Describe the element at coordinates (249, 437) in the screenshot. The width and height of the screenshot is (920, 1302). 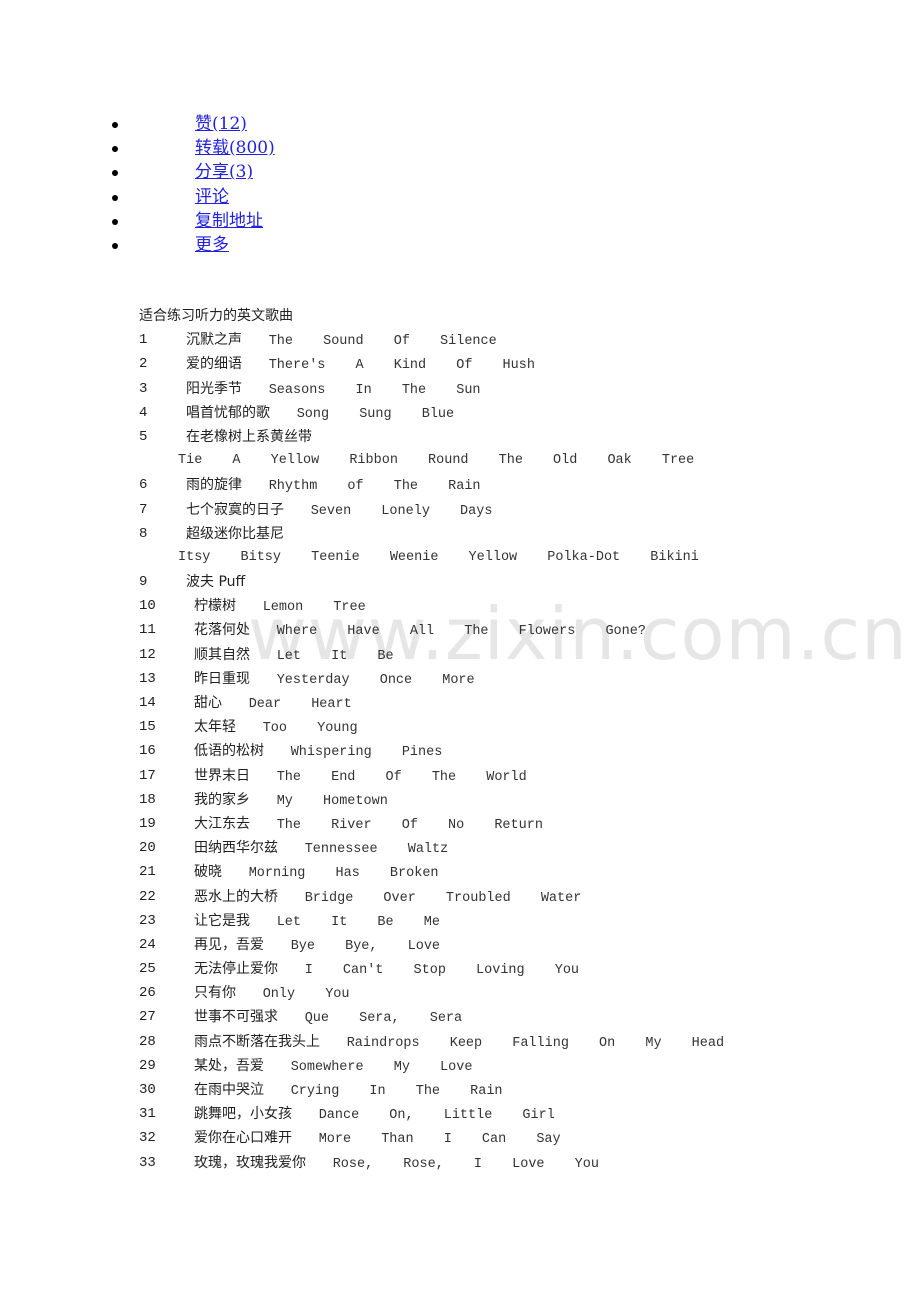
I see `song-chinese-title: 在老橡树上系黄丝带` at that location.